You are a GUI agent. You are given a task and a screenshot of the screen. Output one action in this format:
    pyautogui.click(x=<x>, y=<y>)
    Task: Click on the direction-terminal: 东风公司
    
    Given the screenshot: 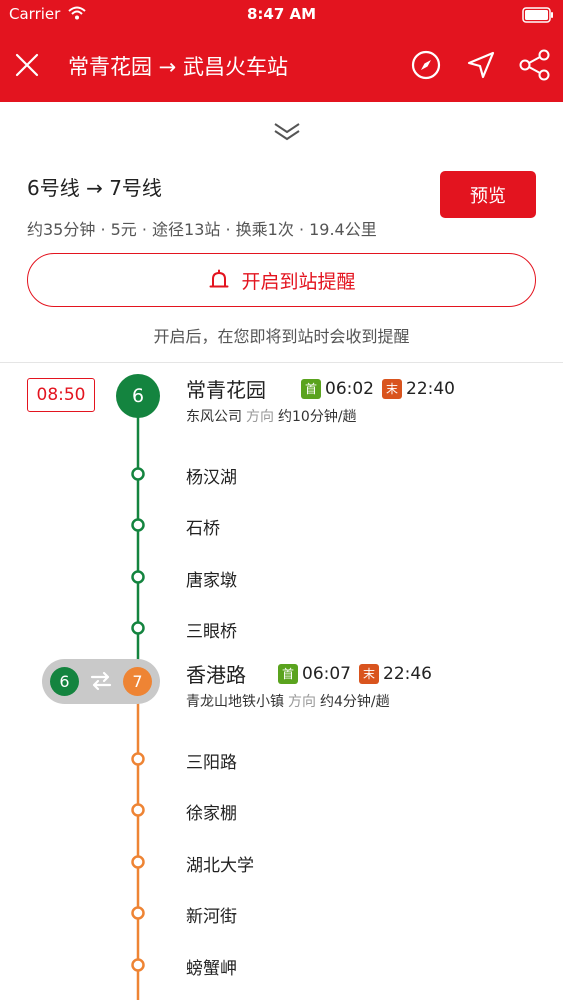 What is the action you would take?
    pyautogui.click(x=214, y=417)
    